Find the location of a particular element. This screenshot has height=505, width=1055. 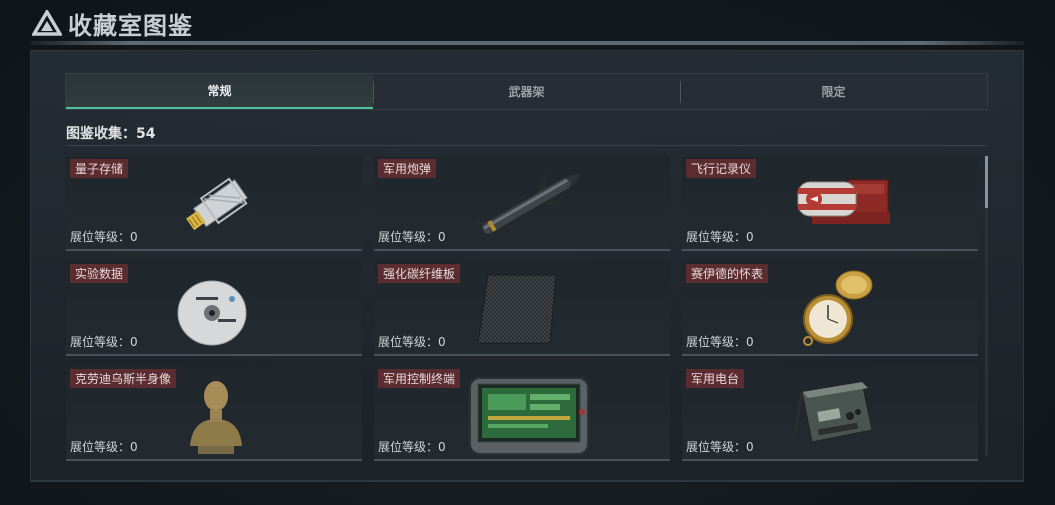

item-card: 实验数据 展位等级：0 is located at coordinates (214, 308).